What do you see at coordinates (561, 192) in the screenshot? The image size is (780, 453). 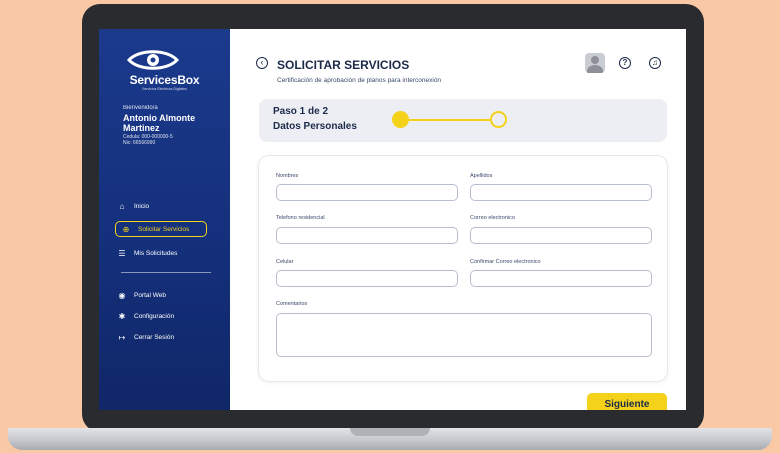 I see `apellidos-input` at bounding box center [561, 192].